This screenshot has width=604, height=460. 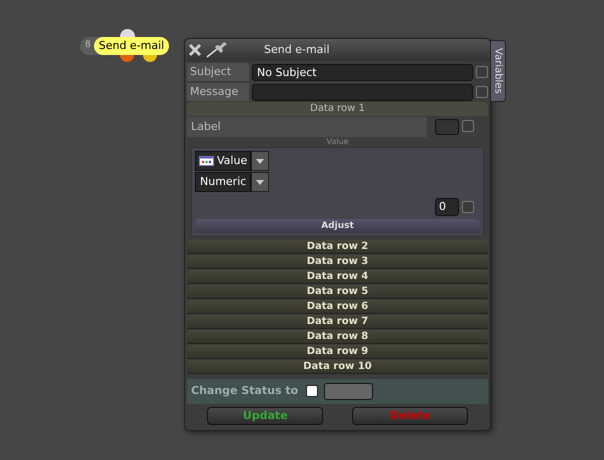 I want to click on value-type-icon, so click(x=206, y=161).